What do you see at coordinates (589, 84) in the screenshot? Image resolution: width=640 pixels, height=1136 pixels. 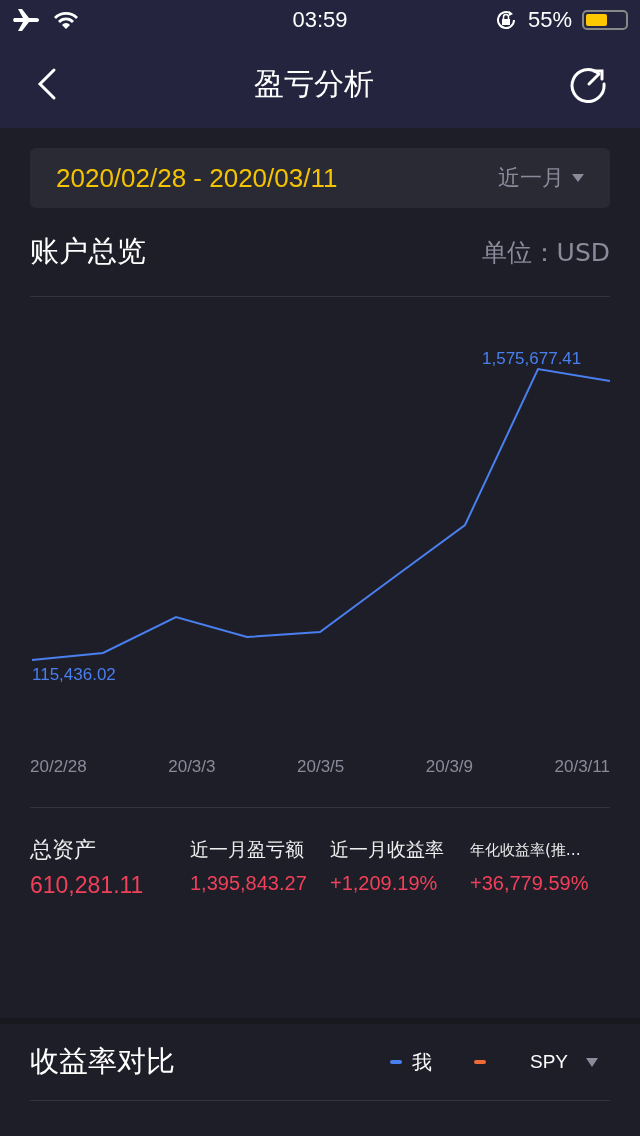 I see `refresh-icon` at bounding box center [589, 84].